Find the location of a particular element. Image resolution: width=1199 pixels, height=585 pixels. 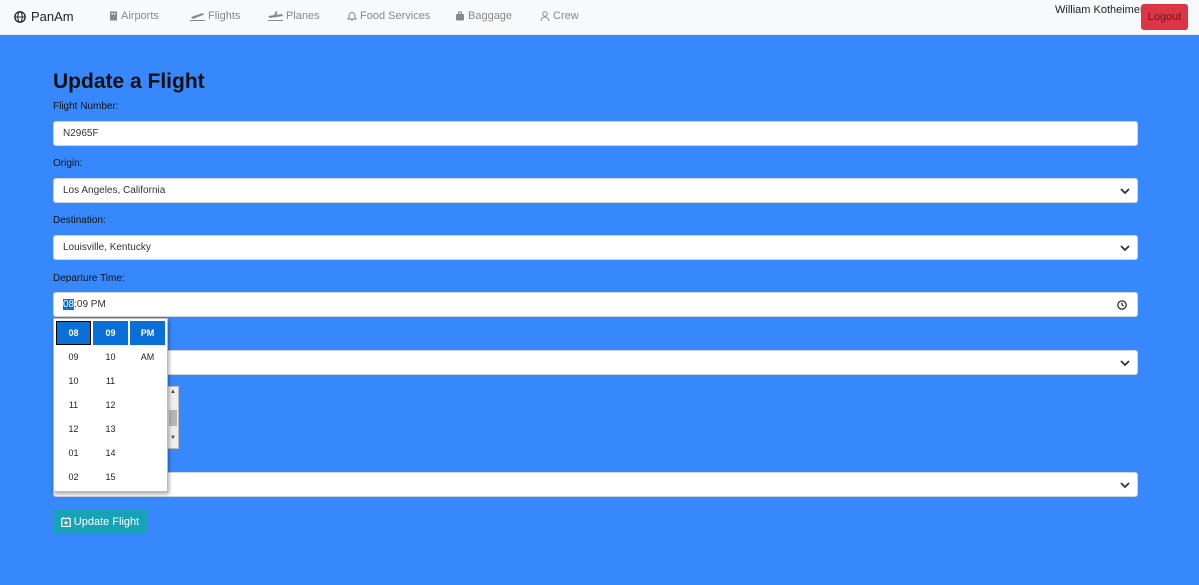

destination-value: Louisville, Kentucky is located at coordinates (107, 247).